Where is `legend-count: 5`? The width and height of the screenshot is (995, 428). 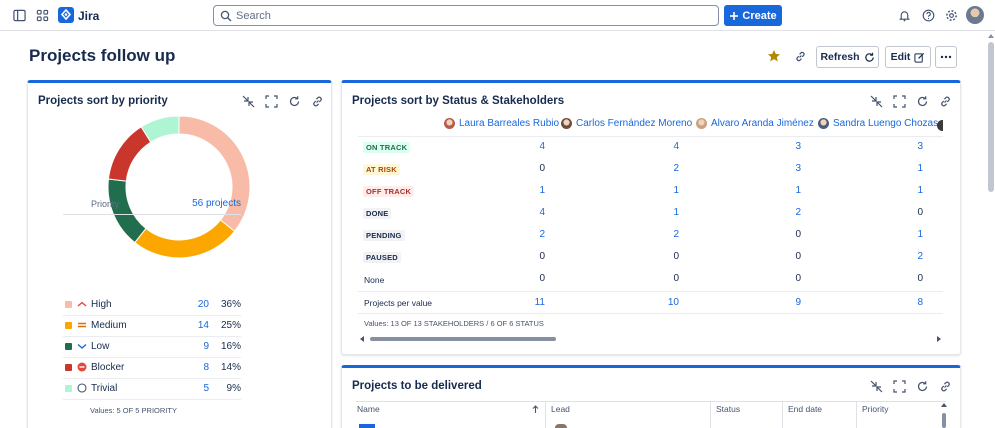
legend-count: 5 is located at coordinates (206, 388).